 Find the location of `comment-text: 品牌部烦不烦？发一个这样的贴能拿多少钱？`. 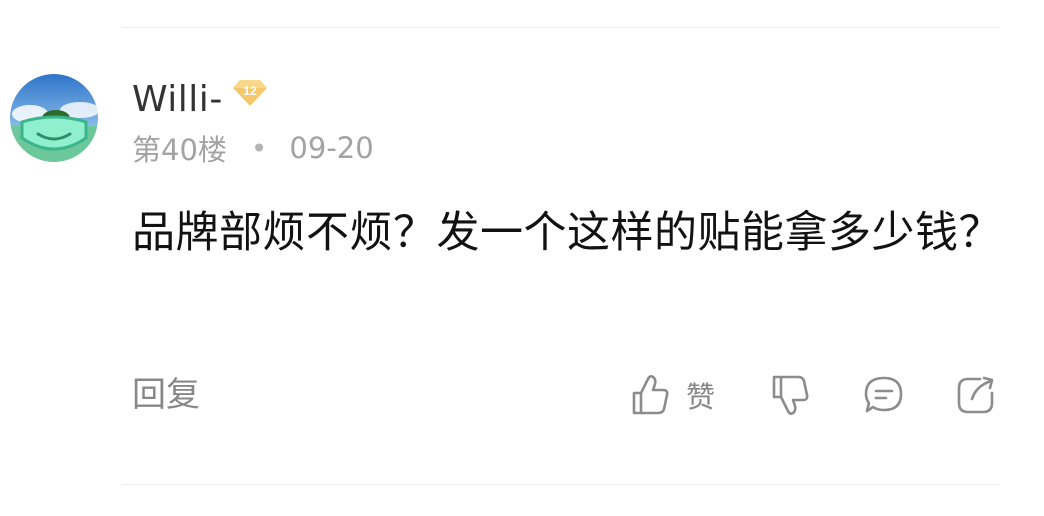

comment-text: 品牌部烦不烦？发一个这样的贴能拿多少钱？ is located at coordinates (567, 233).